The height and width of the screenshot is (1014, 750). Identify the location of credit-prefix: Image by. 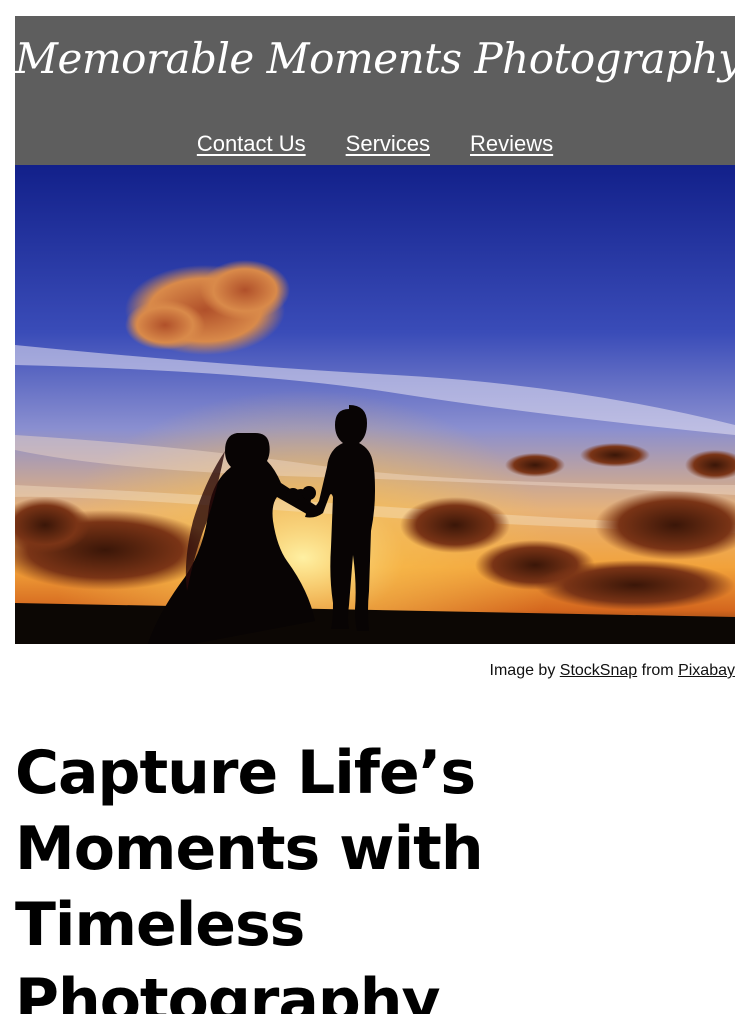
(522, 670).